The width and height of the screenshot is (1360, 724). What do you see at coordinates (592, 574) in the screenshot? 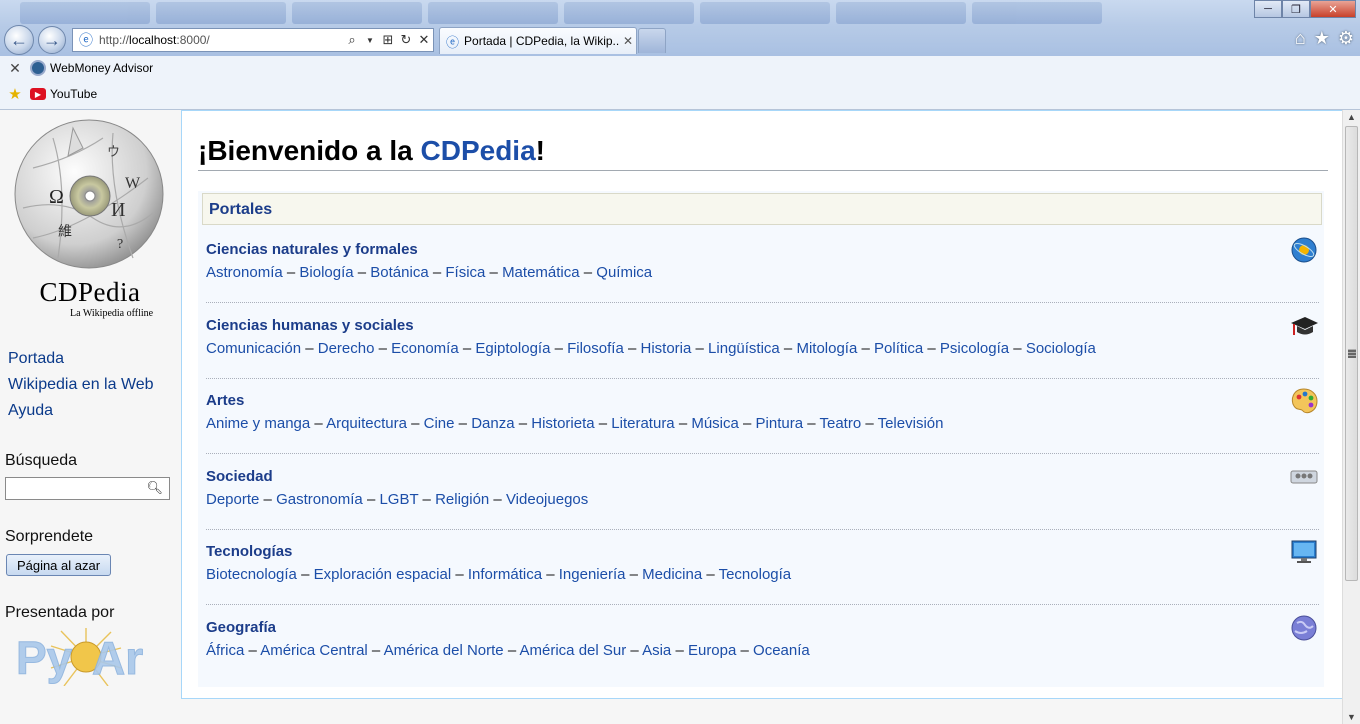
I see `portal-link: Ingeniería` at bounding box center [592, 574].